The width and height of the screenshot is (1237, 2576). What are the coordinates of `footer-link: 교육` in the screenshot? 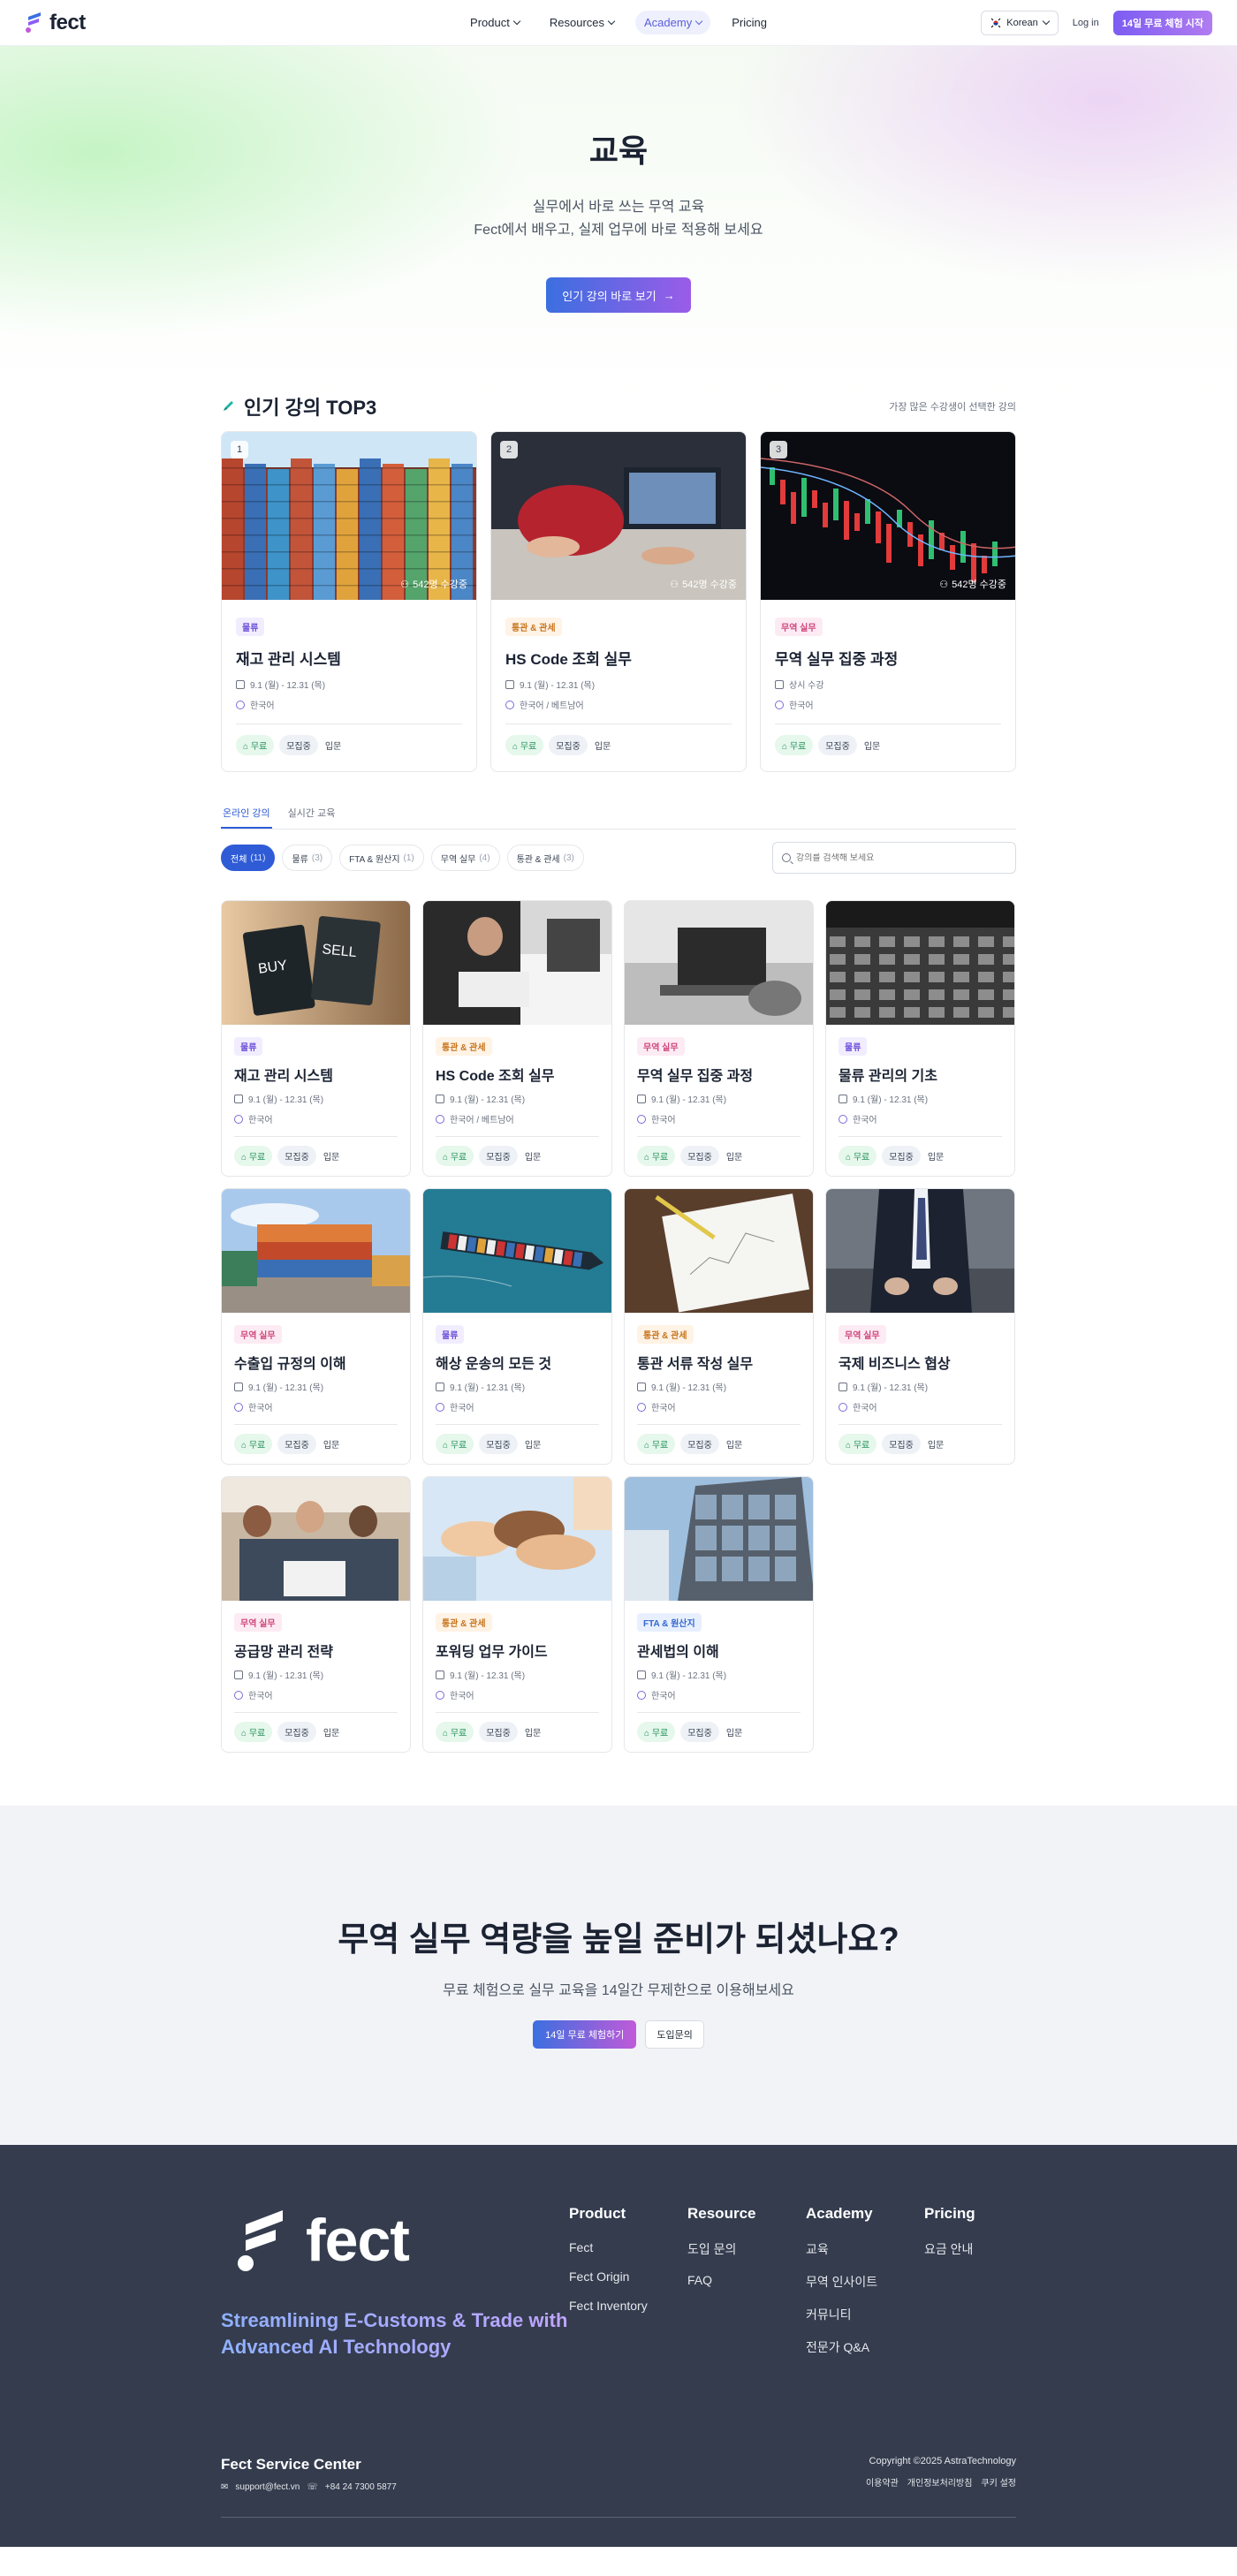 It's located at (865, 2249).